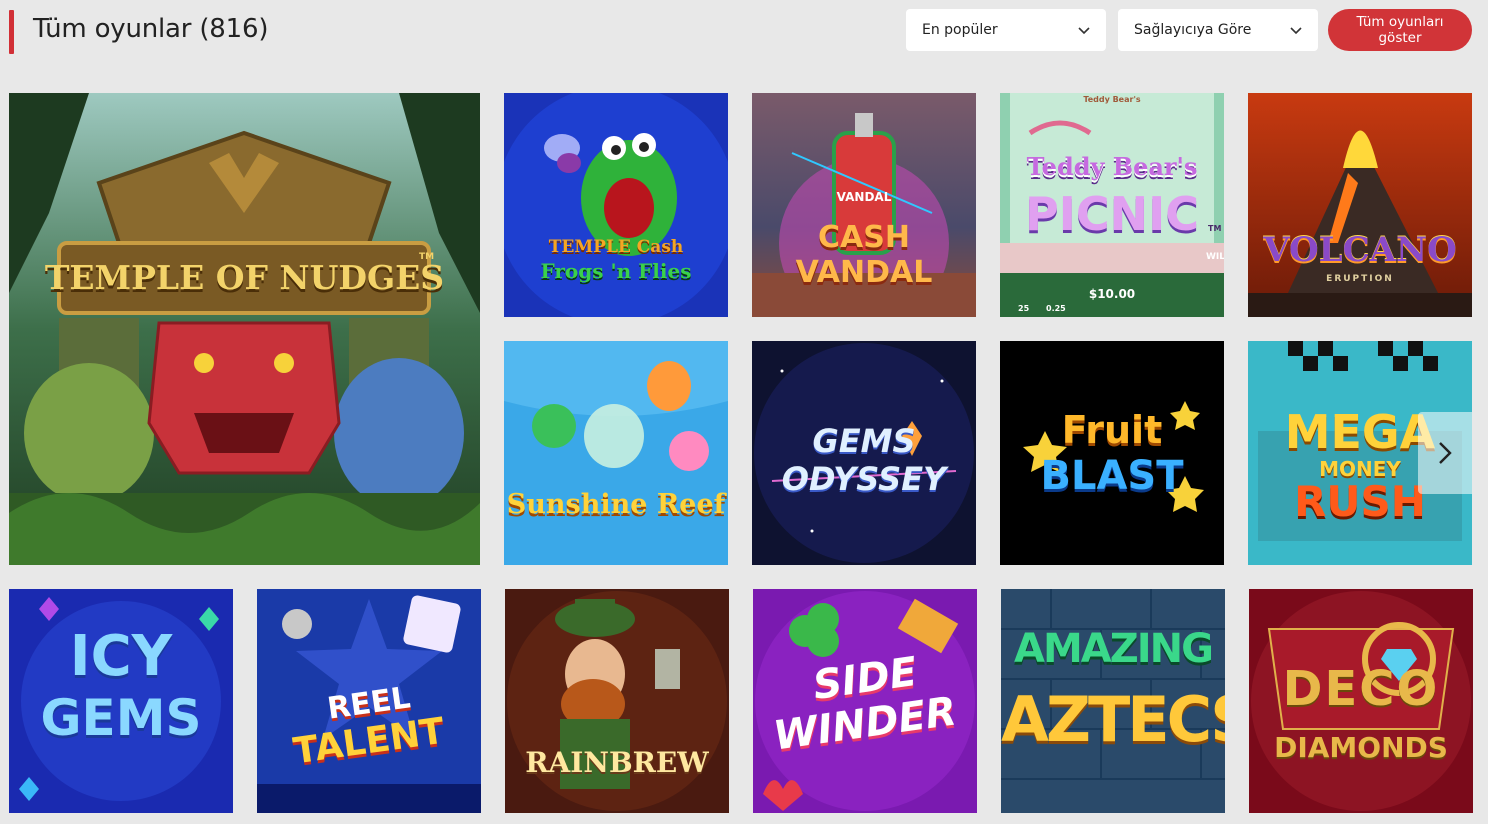 Image resolution: width=1488 pixels, height=824 pixels. I want to click on game-tile-deco-diamonds: DECO DIAMONDS, so click(1361, 701).